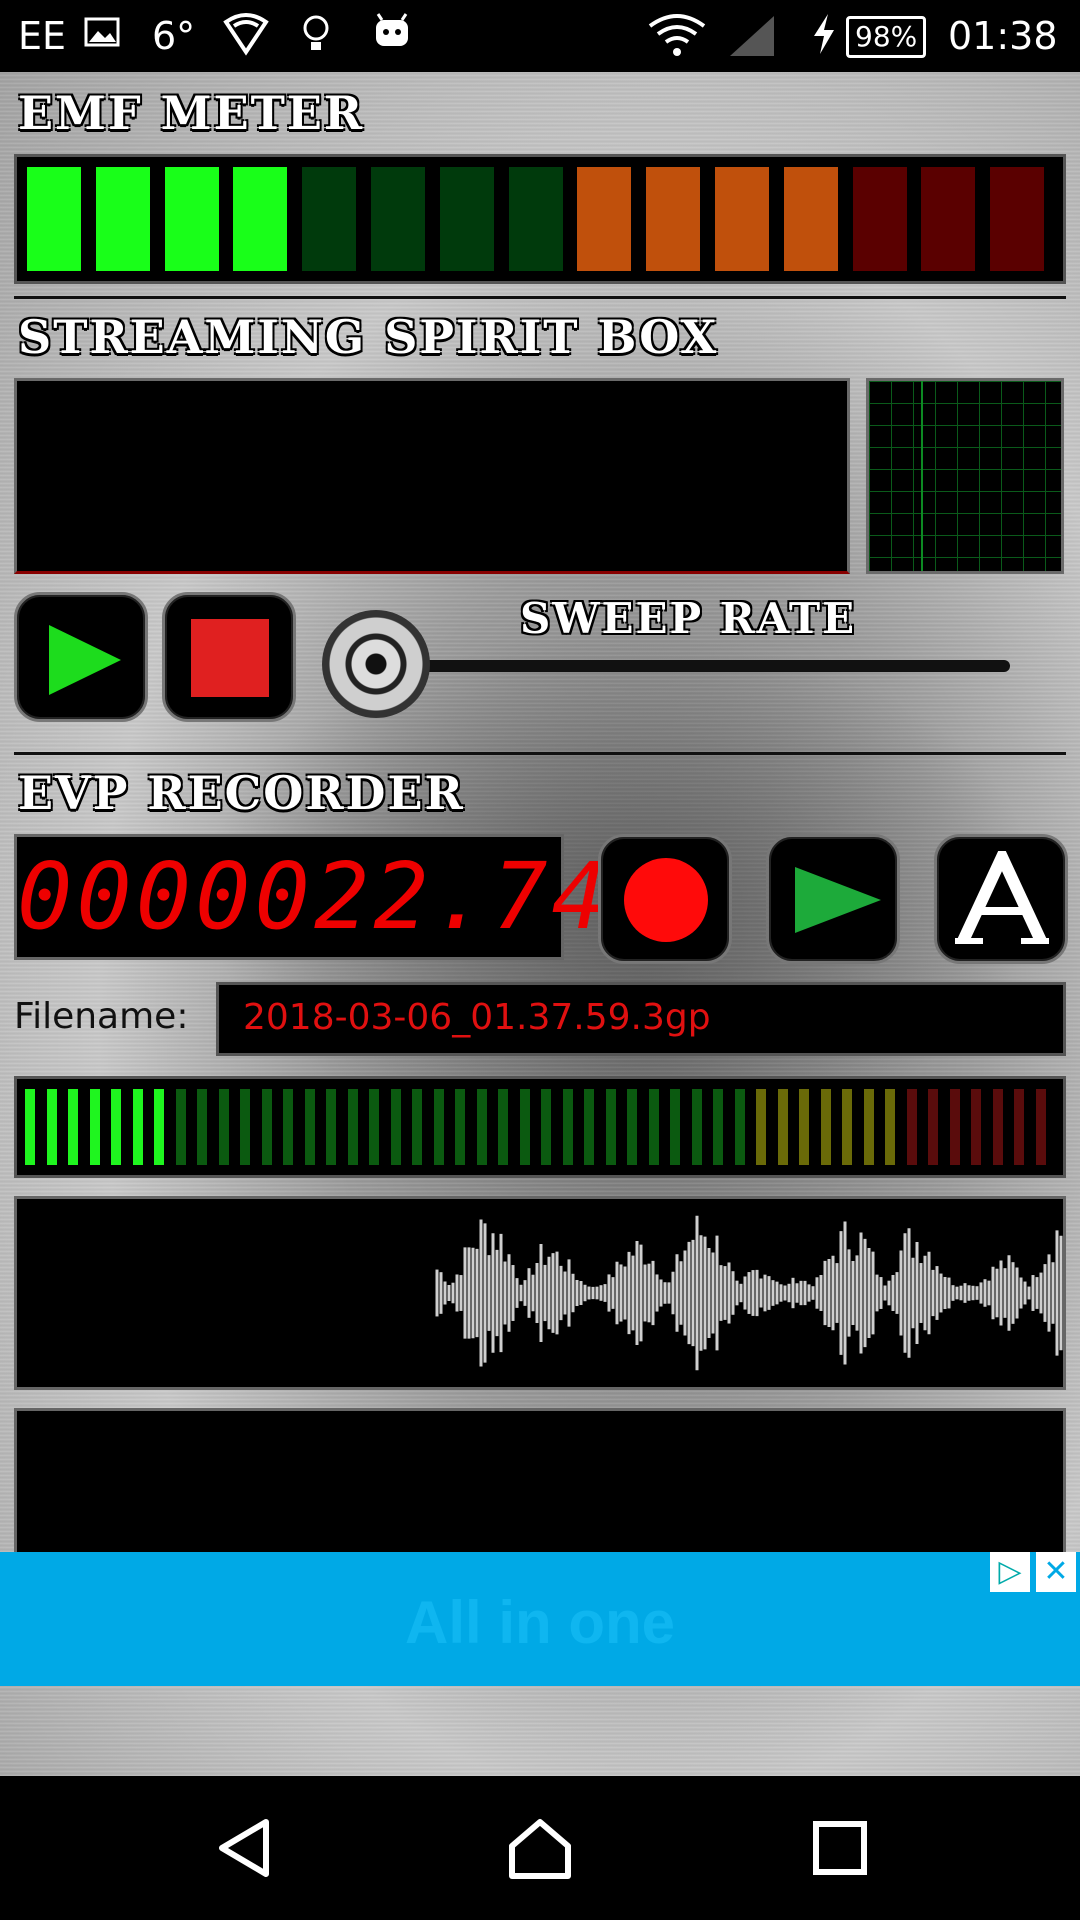 This screenshot has width=1080, height=1920. What do you see at coordinates (540, 36) in the screenshot?
I see `status-bar: EE 6° 98% 01:38` at bounding box center [540, 36].